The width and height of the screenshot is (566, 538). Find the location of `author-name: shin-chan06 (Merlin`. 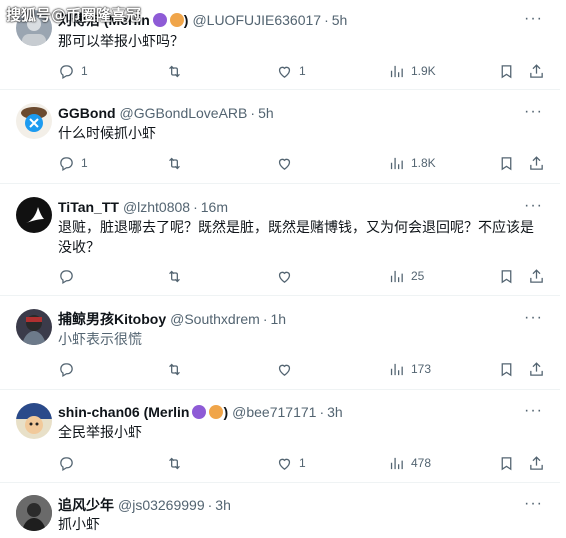

author-name: shin-chan06 (Merlin is located at coordinates (123, 412).